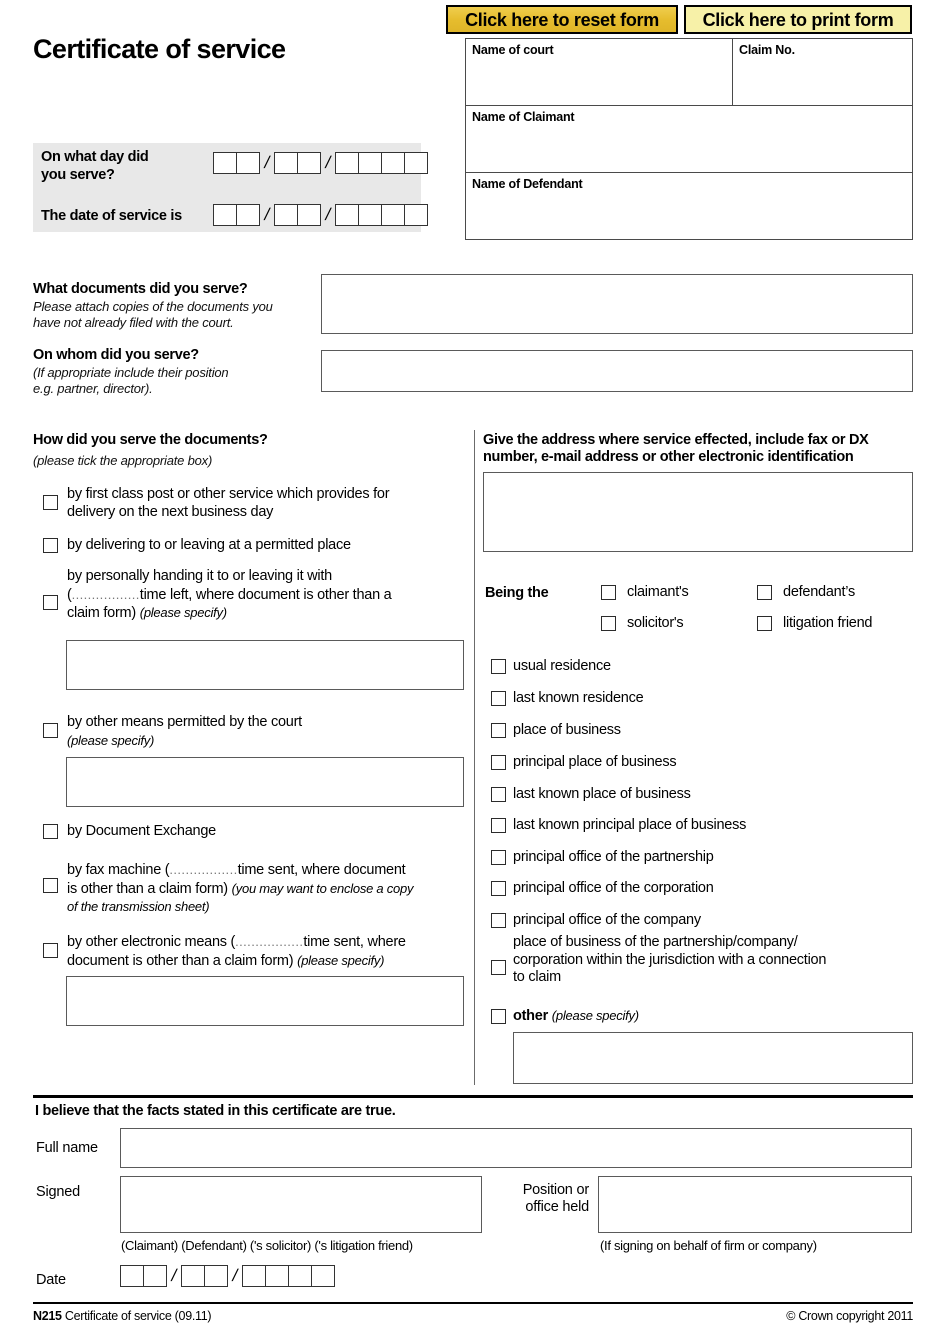  What do you see at coordinates (498, 698) in the screenshot?
I see `checkbox-last-known-residence` at bounding box center [498, 698].